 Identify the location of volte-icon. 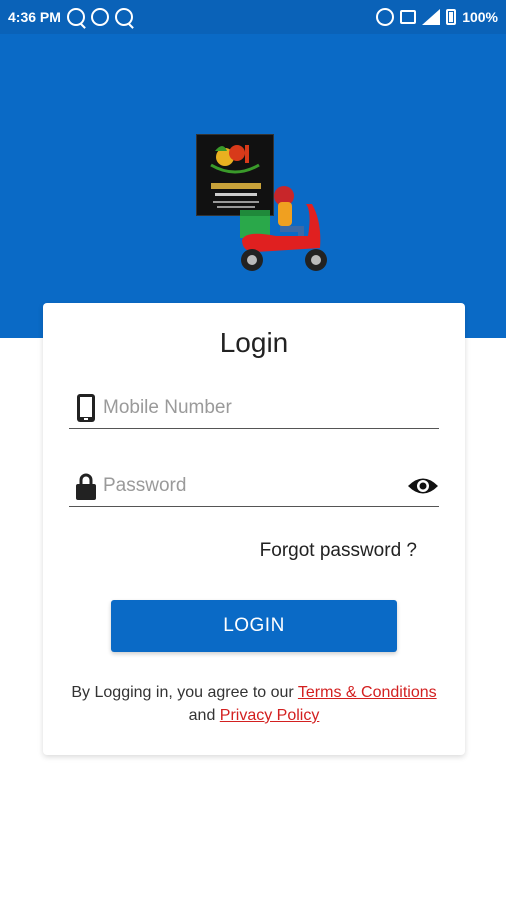
(408, 17).